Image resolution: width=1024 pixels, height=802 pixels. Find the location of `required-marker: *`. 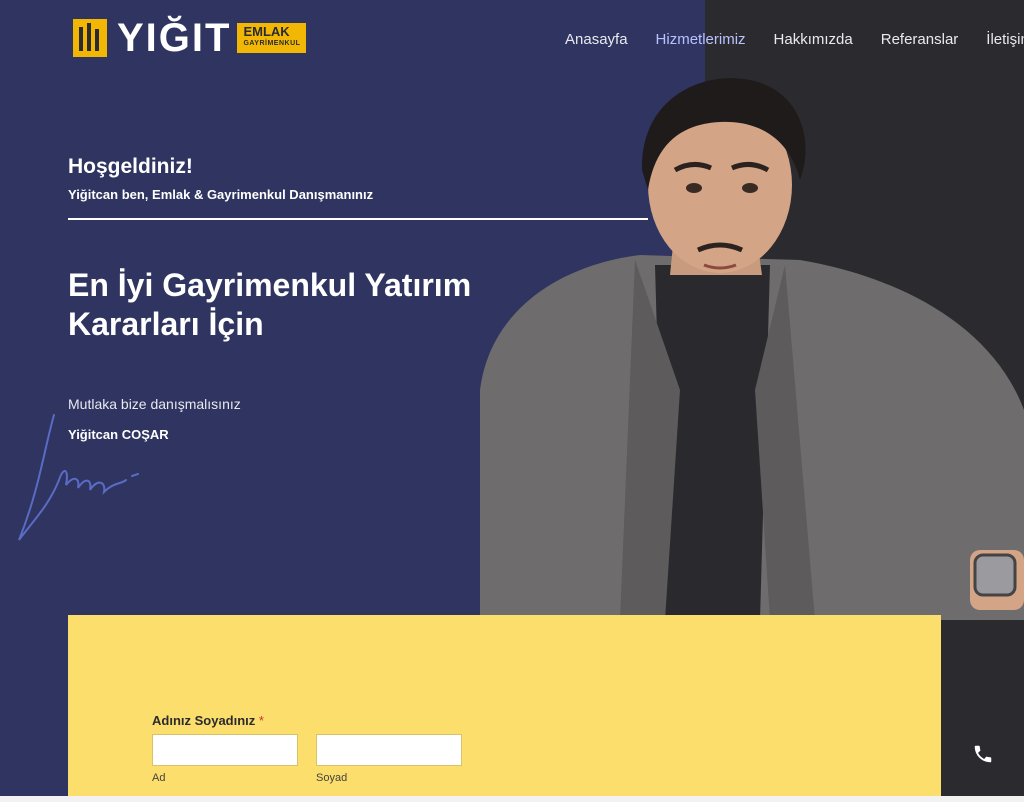

required-marker: * is located at coordinates (261, 720).